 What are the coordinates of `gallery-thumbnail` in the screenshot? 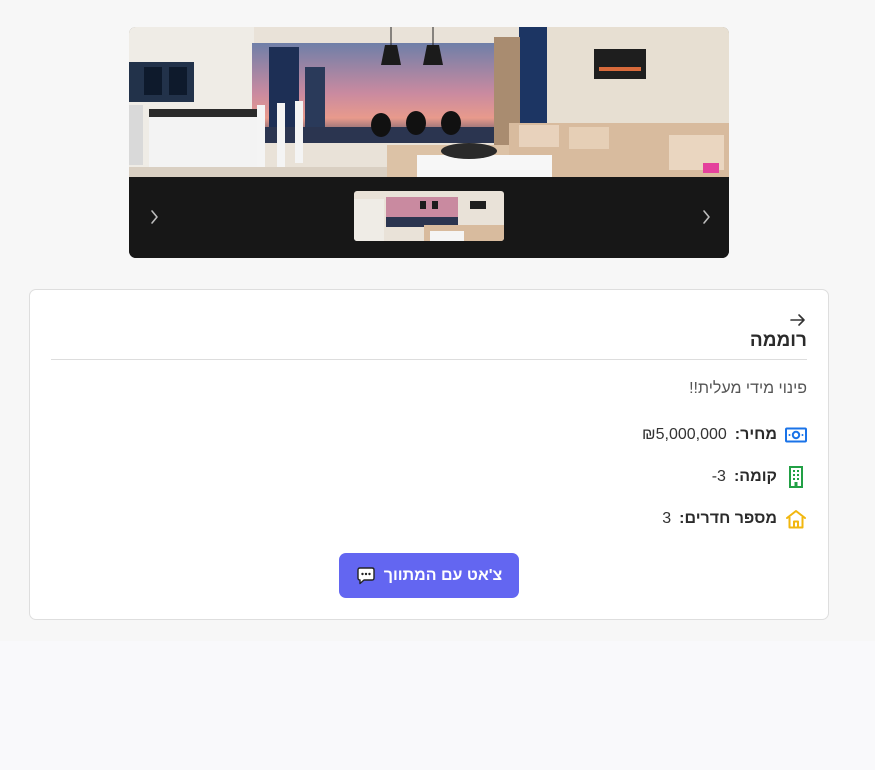 It's located at (429, 216).